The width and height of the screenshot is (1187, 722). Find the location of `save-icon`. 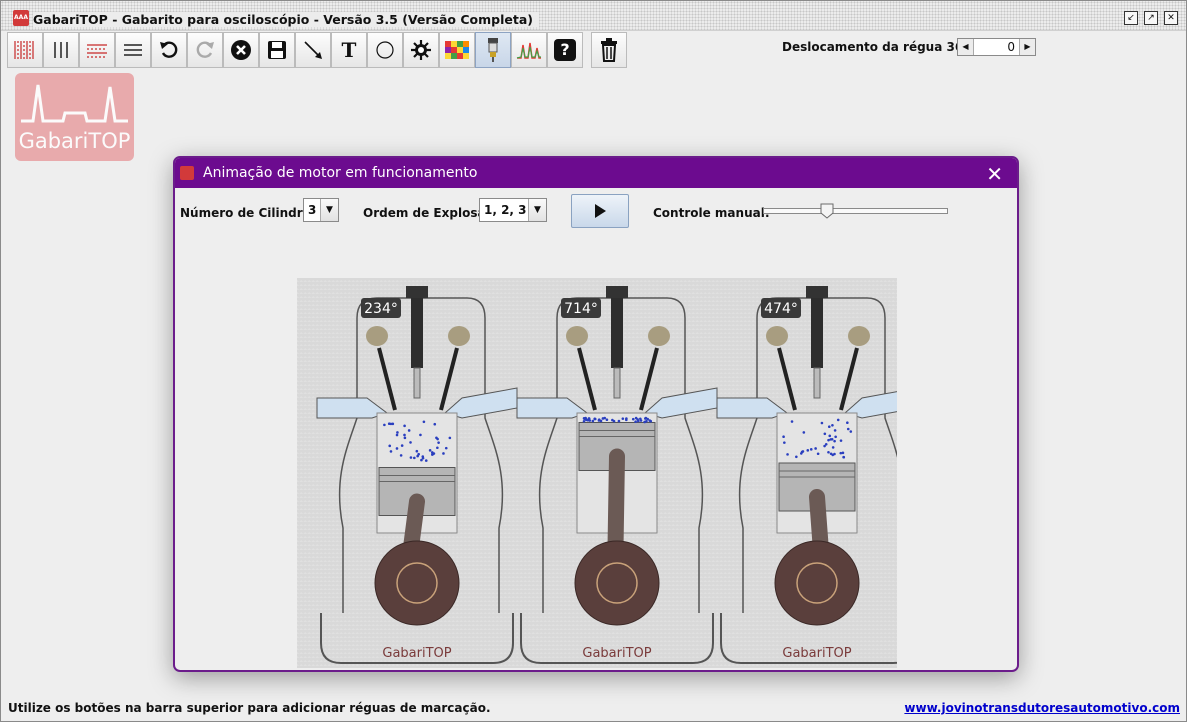

save-icon is located at coordinates (277, 50).